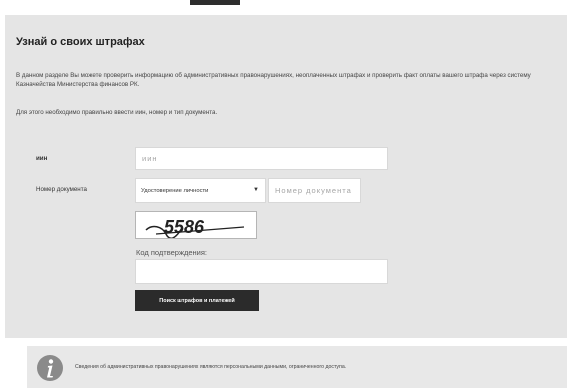  Describe the element at coordinates (256, 190) in the screenshot. I see `dropdown-arrow-icon: ▼` at that location.